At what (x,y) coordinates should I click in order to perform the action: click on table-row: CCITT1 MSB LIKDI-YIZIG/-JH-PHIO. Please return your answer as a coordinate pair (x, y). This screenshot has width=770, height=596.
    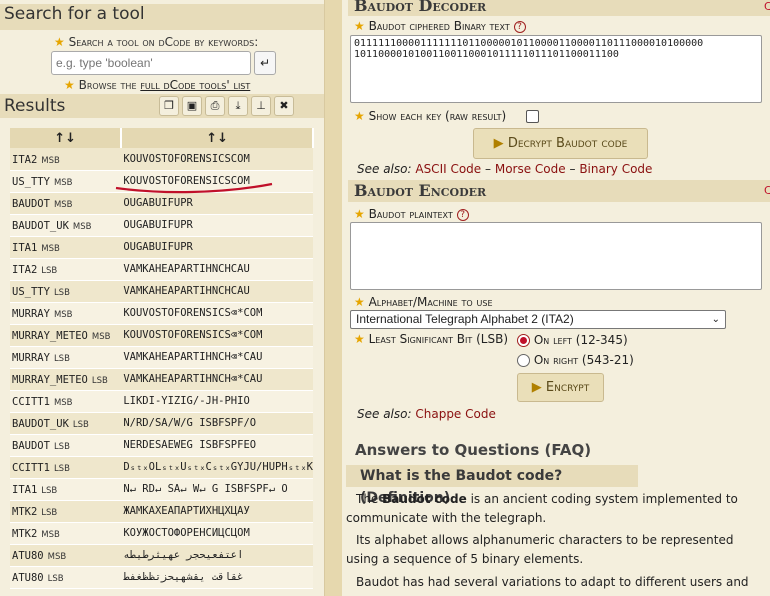
    Looking at the image, I should click on (161, 401).